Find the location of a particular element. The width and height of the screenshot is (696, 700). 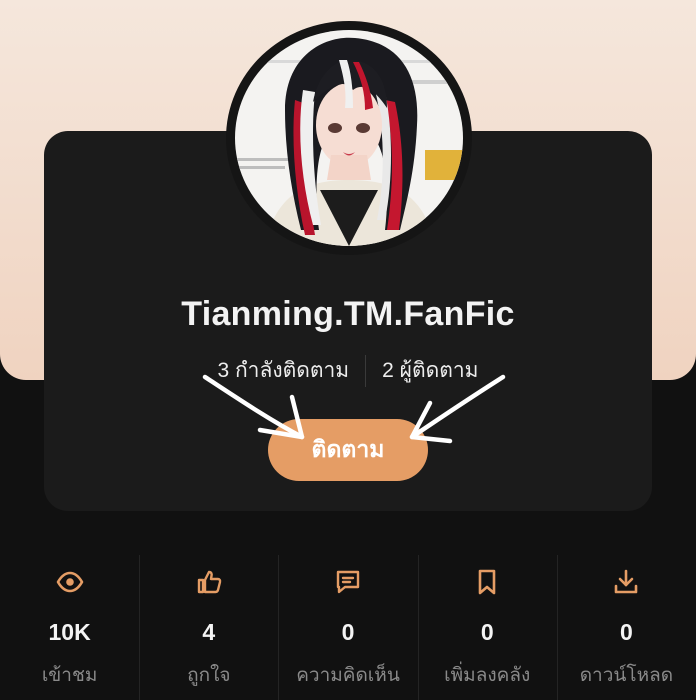

avatar-image is located at coordinates (349, 138).